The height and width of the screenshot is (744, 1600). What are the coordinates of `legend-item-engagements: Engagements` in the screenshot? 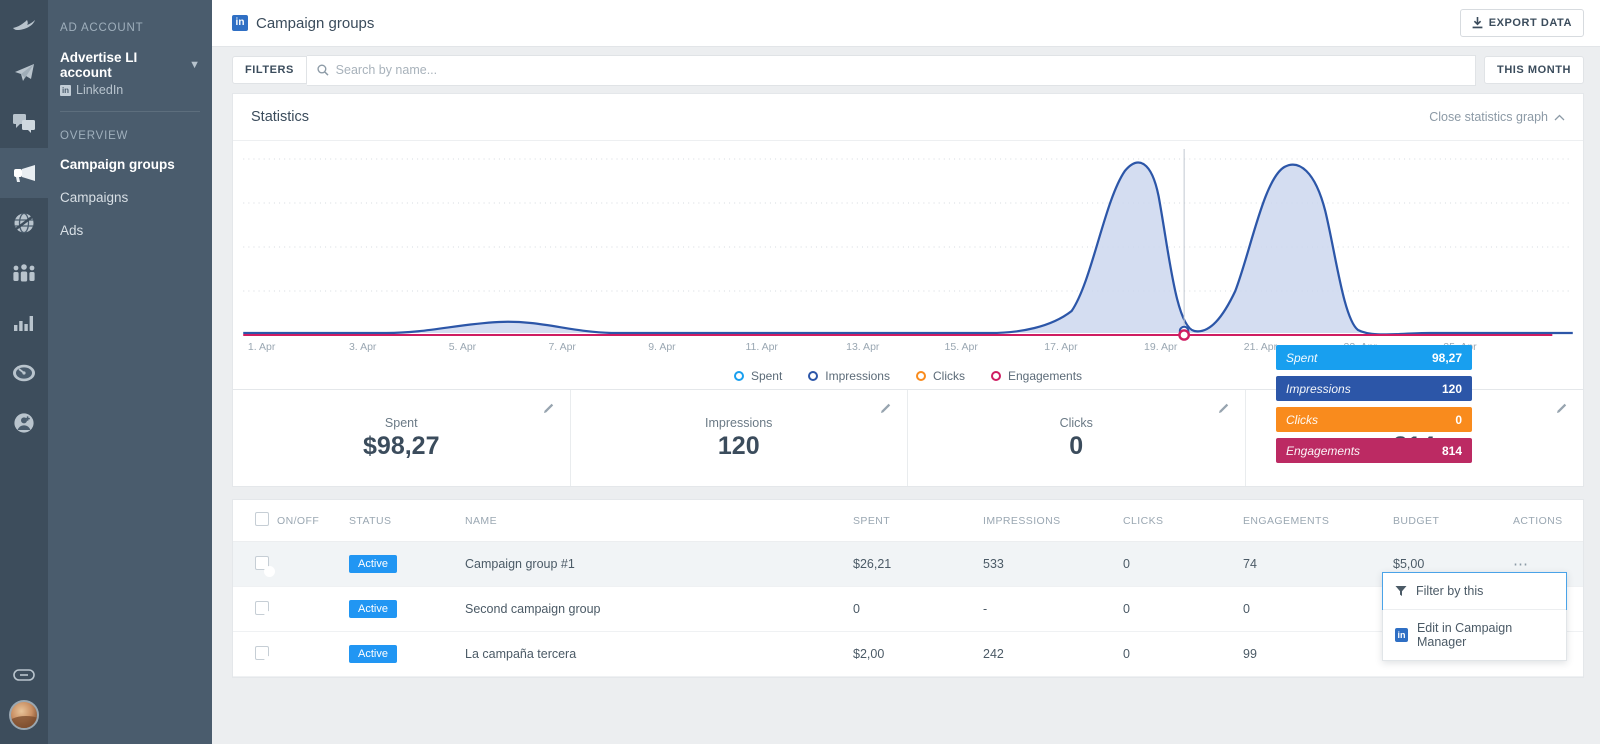 It's located at (1036, 376).